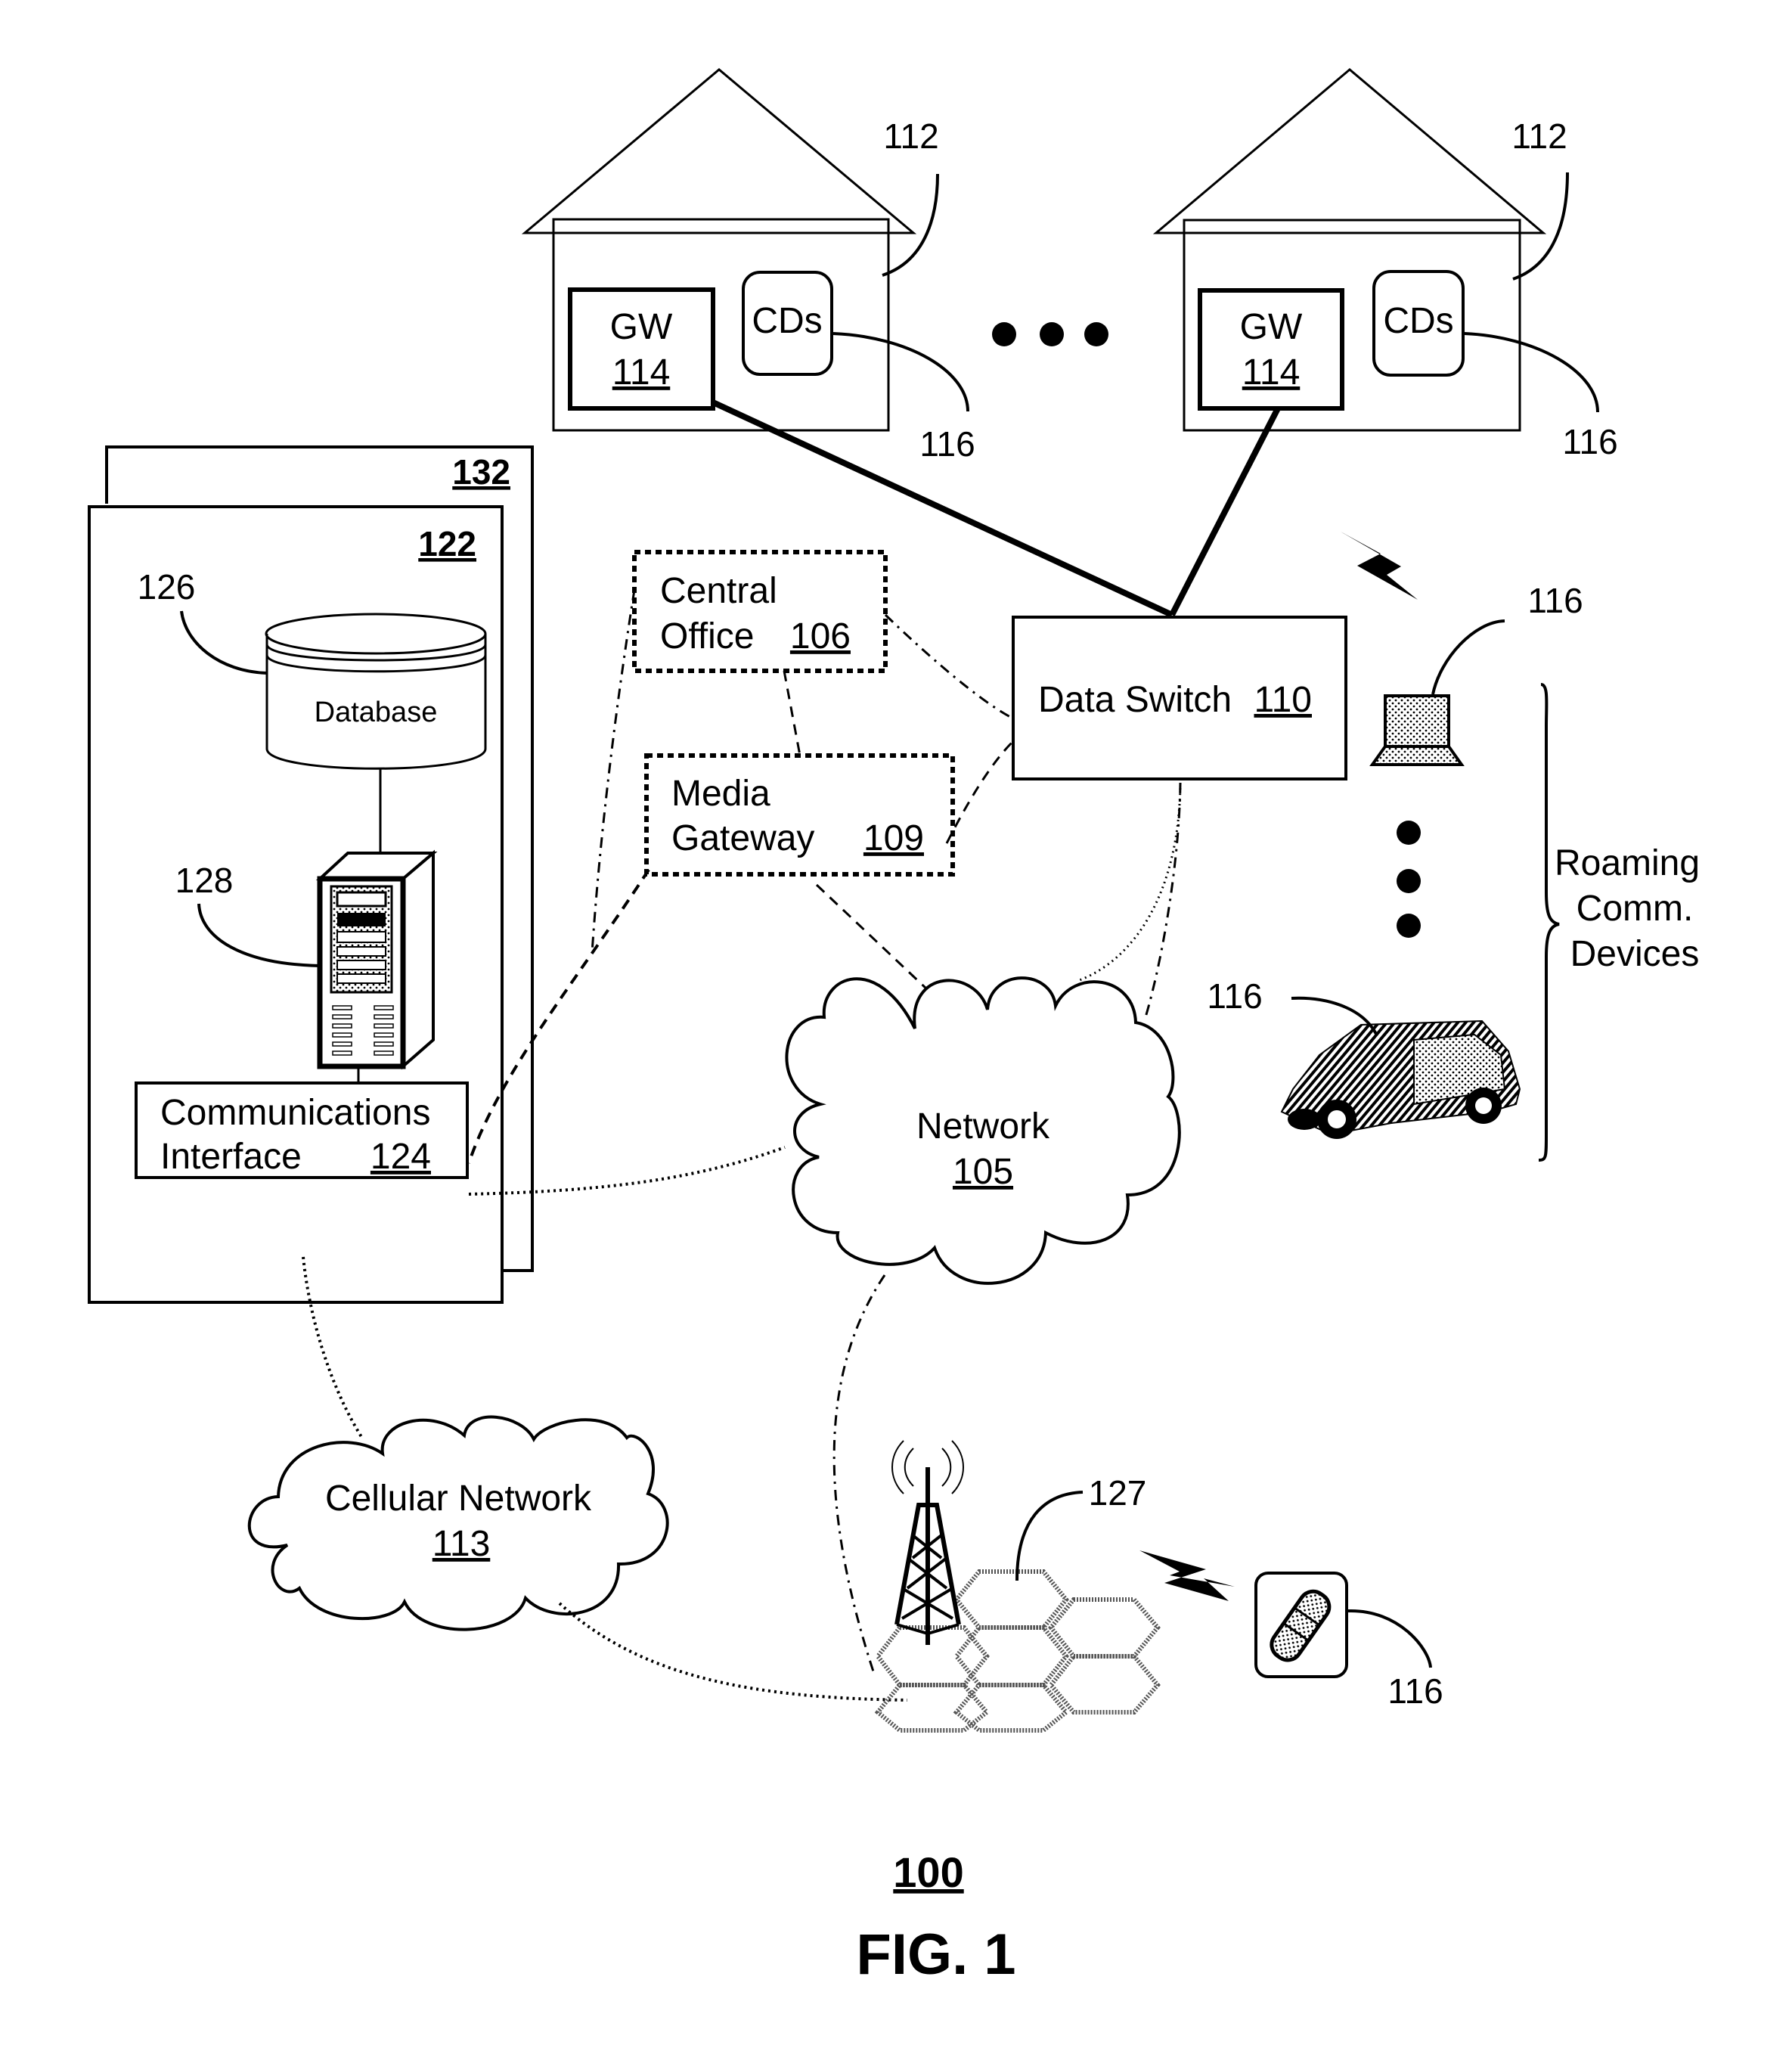  Describe the element at coordinates (893, 838) in the screenshot. I see `media-gateway-ref: 109` at that location.